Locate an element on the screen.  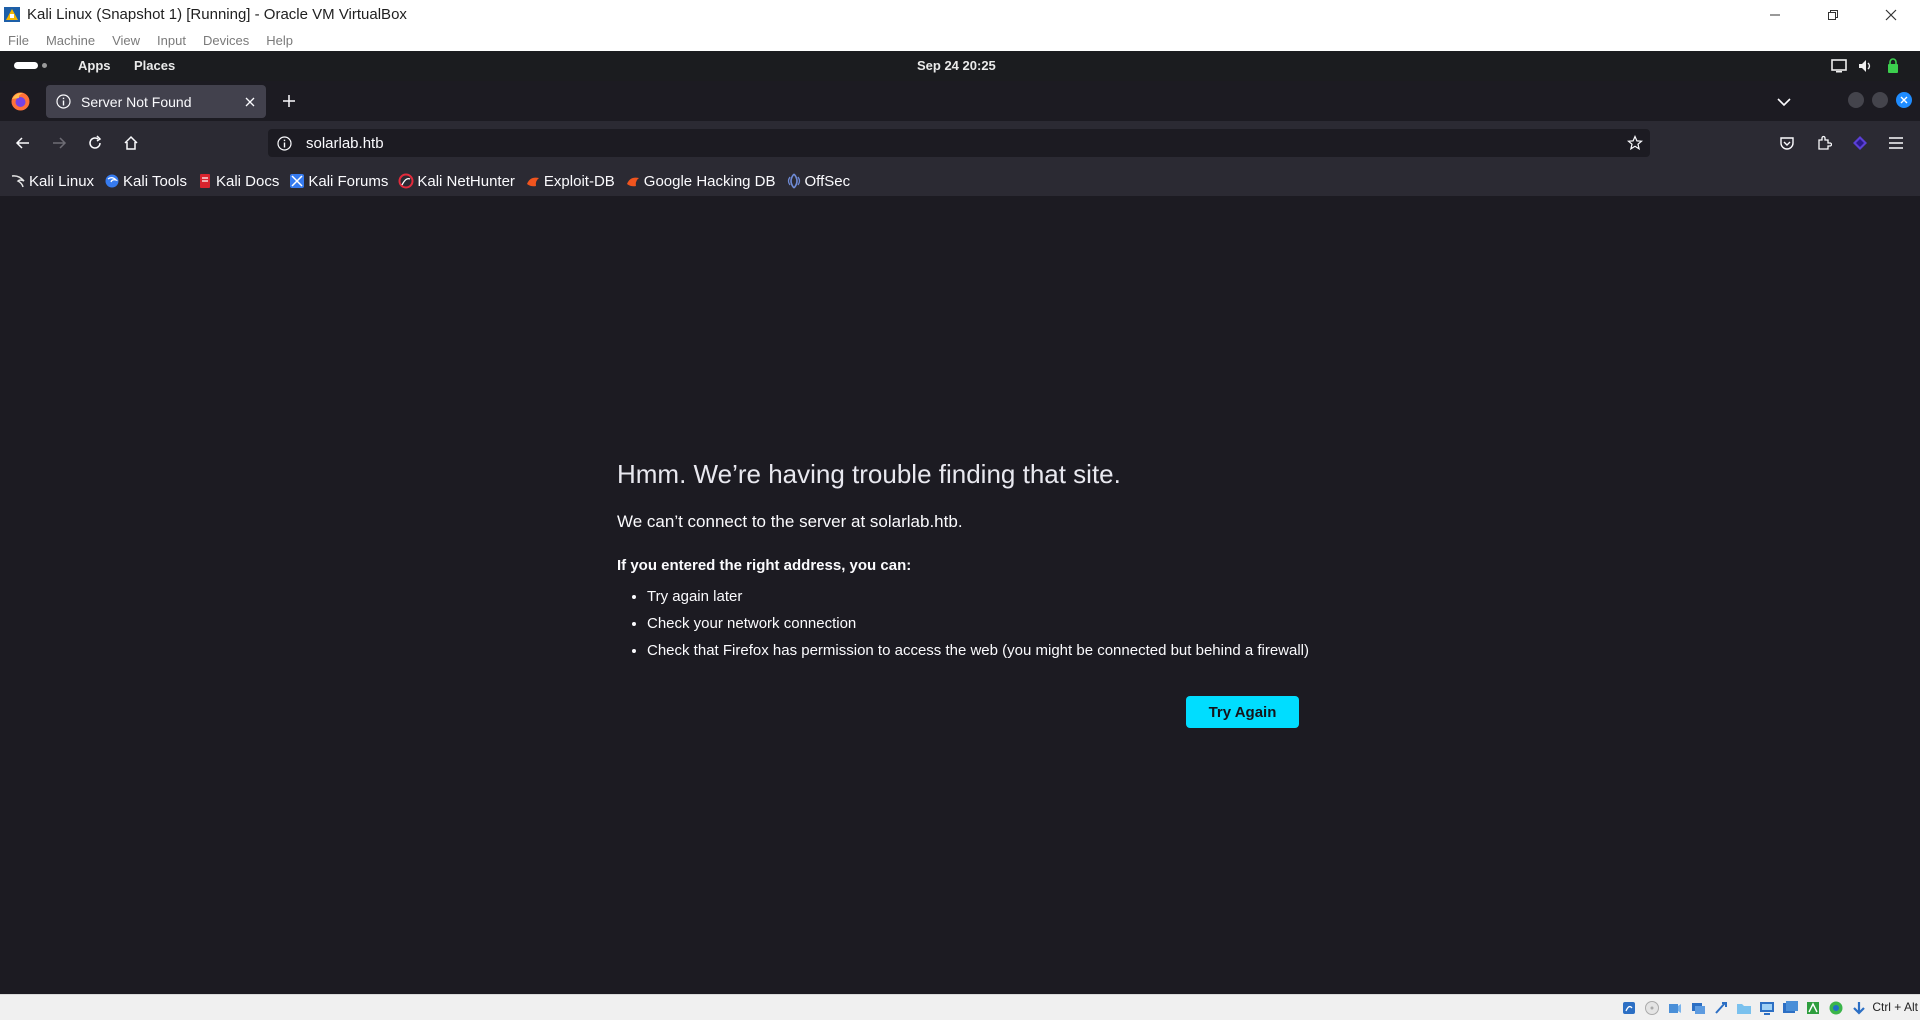
vbox-statusbar: Ctrl + Alt is located at coordinates (960, 1007).